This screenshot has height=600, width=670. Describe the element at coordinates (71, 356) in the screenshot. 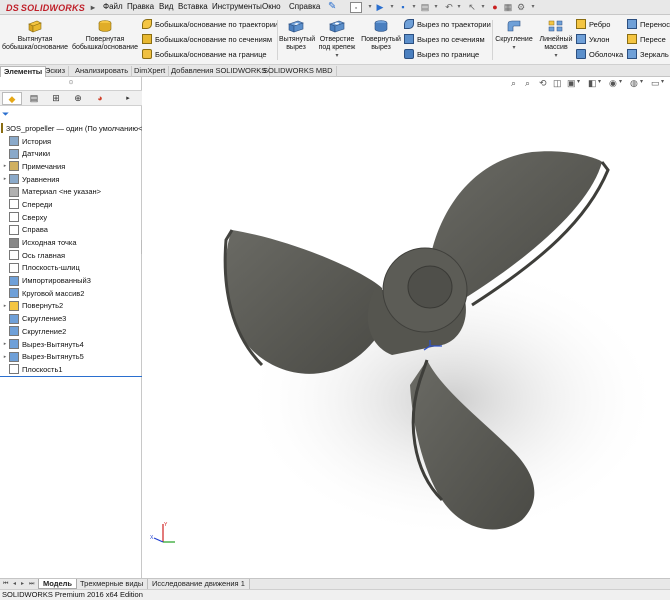

I see `tree-item: ▸ Вырез-Вытянуть5` at that location.